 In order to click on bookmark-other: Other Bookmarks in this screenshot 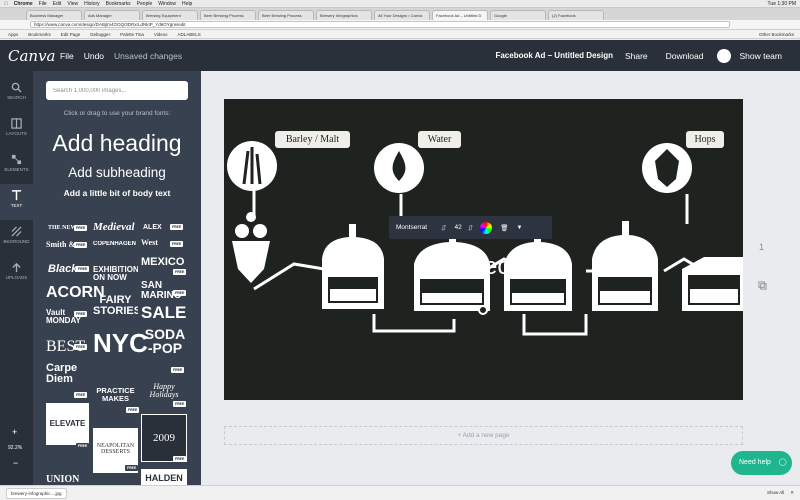, I will do `click(776, 34)`.